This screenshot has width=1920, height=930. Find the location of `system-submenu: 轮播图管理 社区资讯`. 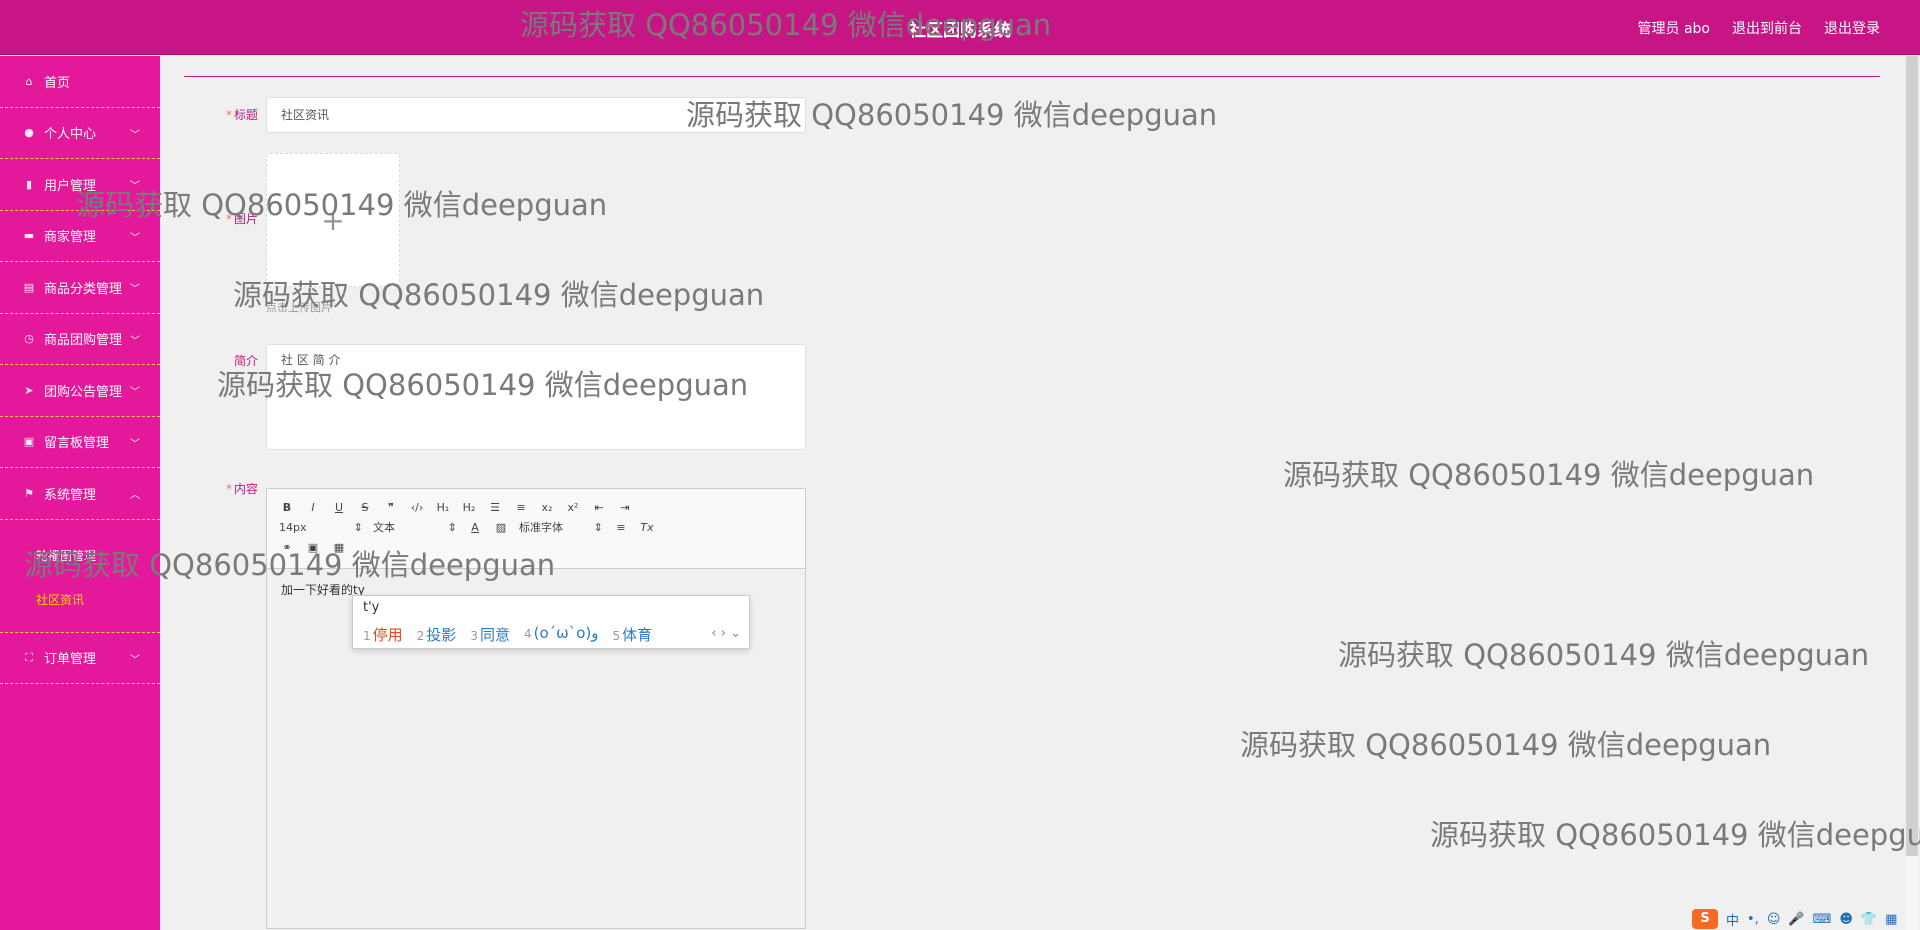

system-submenu: 轮播图管理 社区资讯 is located at coordinates (80, 576).